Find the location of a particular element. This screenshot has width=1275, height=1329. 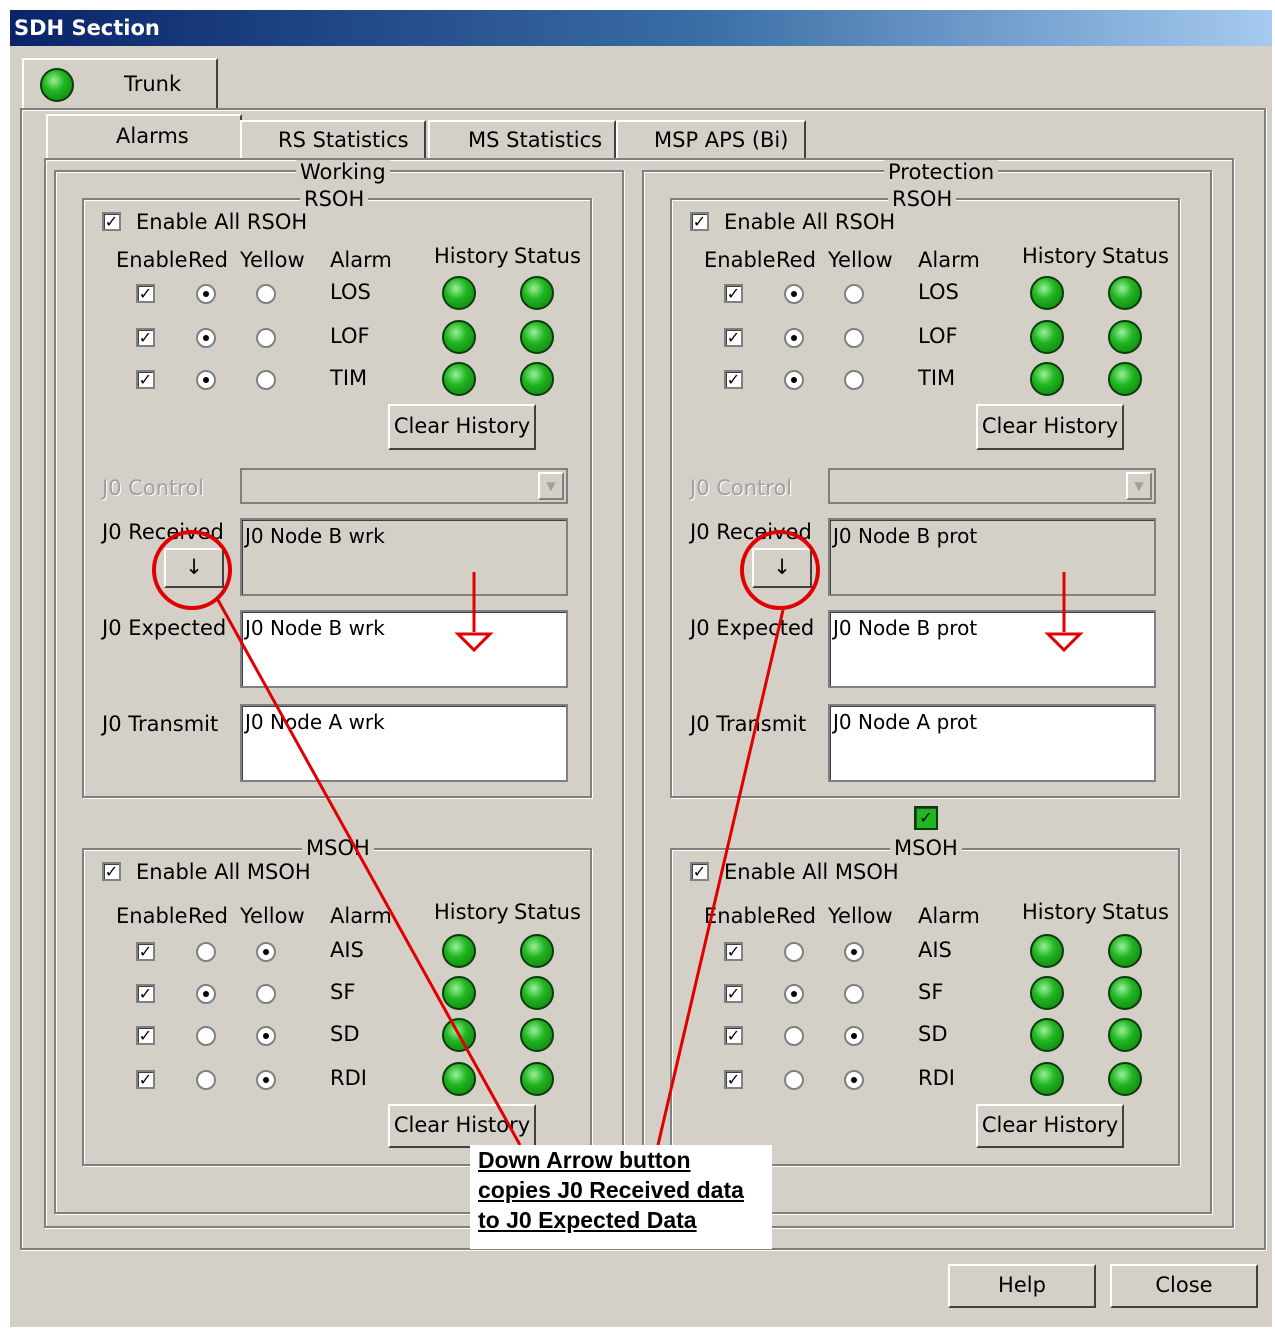

annotation-line-left is located at coordinates (369, 872).